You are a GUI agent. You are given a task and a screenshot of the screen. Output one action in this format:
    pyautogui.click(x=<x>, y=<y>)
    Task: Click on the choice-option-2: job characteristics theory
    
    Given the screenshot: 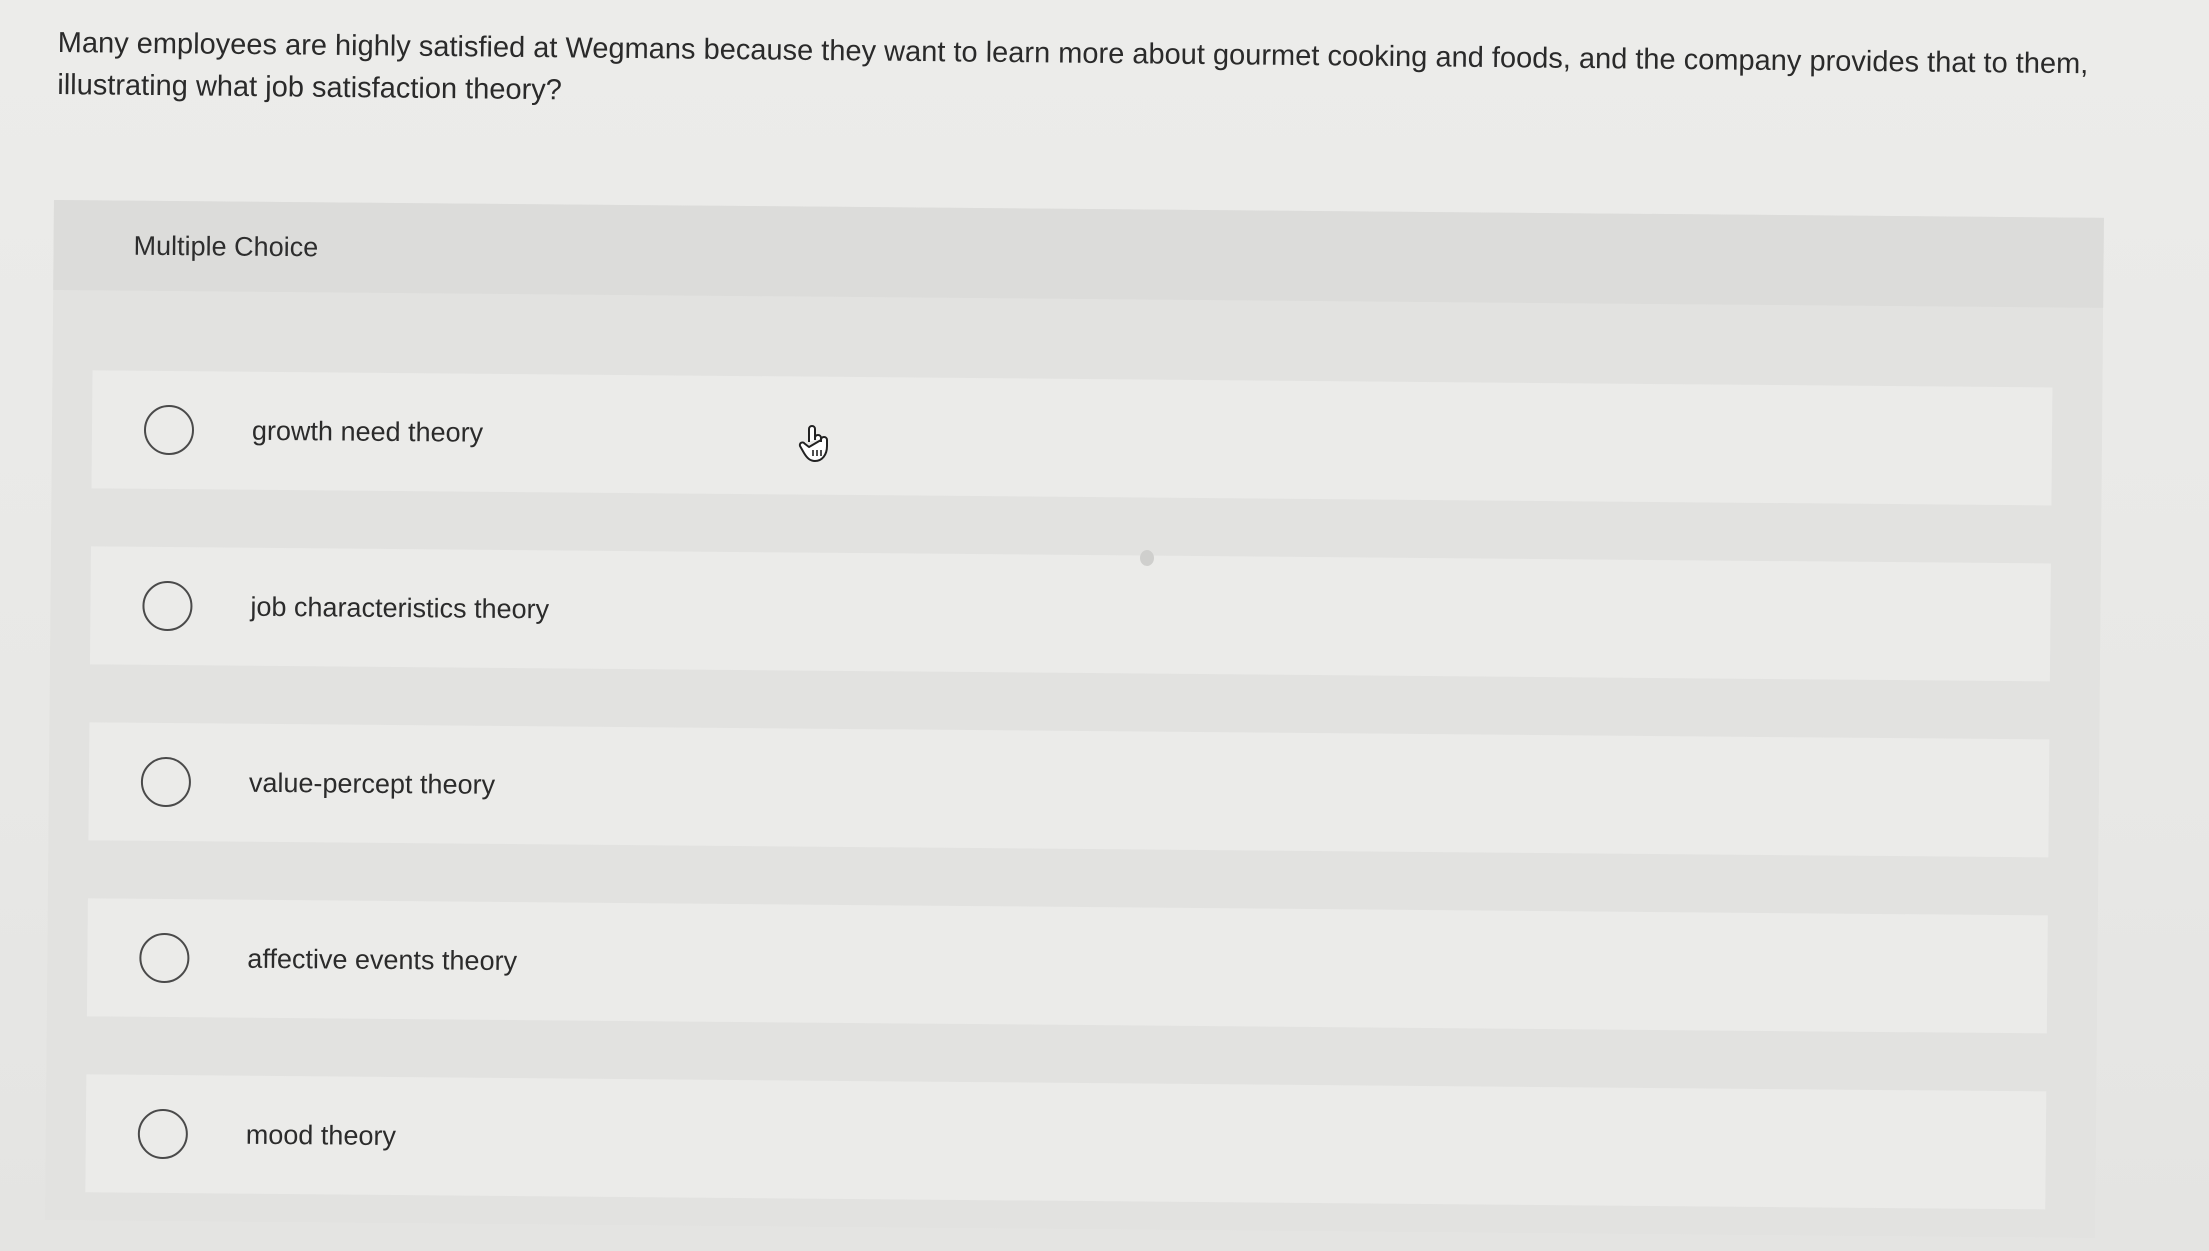 What is the action you would take?
    pyautogui.click(x=1070, y=614)
    